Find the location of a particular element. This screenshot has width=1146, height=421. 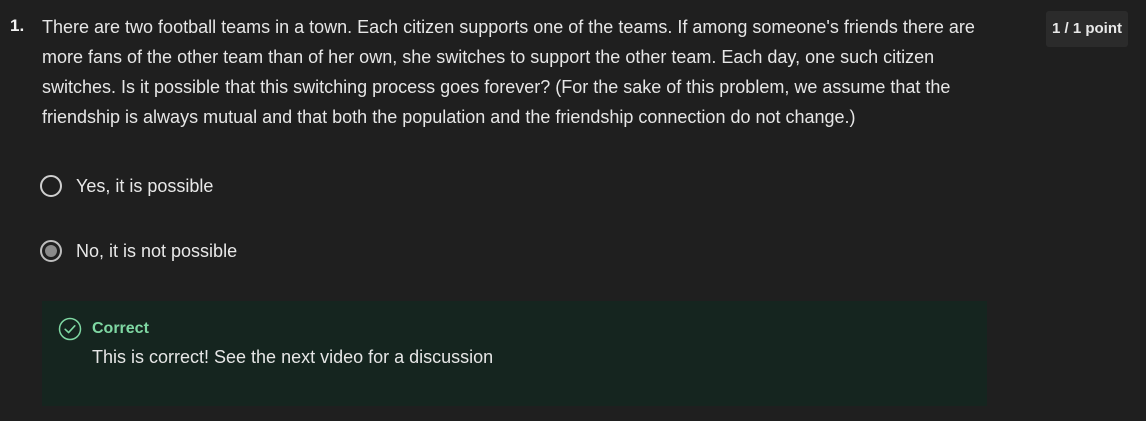

question-number: 1. is located at coordinates (17, 25).